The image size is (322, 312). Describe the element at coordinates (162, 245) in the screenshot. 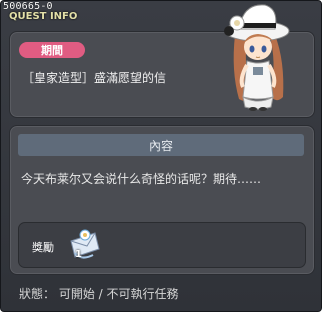

I see `reward-box: 獎勵 1` at that location.